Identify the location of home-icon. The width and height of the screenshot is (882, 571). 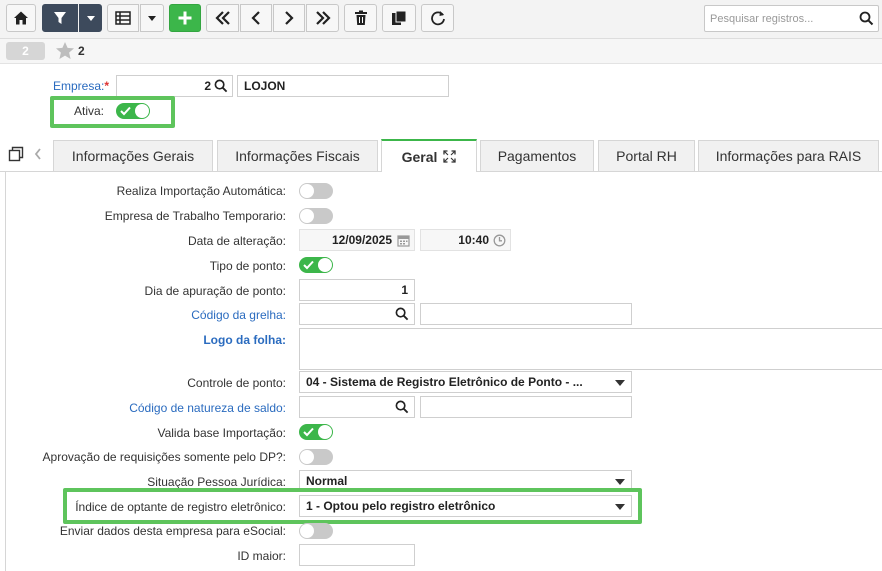
(21, 18).